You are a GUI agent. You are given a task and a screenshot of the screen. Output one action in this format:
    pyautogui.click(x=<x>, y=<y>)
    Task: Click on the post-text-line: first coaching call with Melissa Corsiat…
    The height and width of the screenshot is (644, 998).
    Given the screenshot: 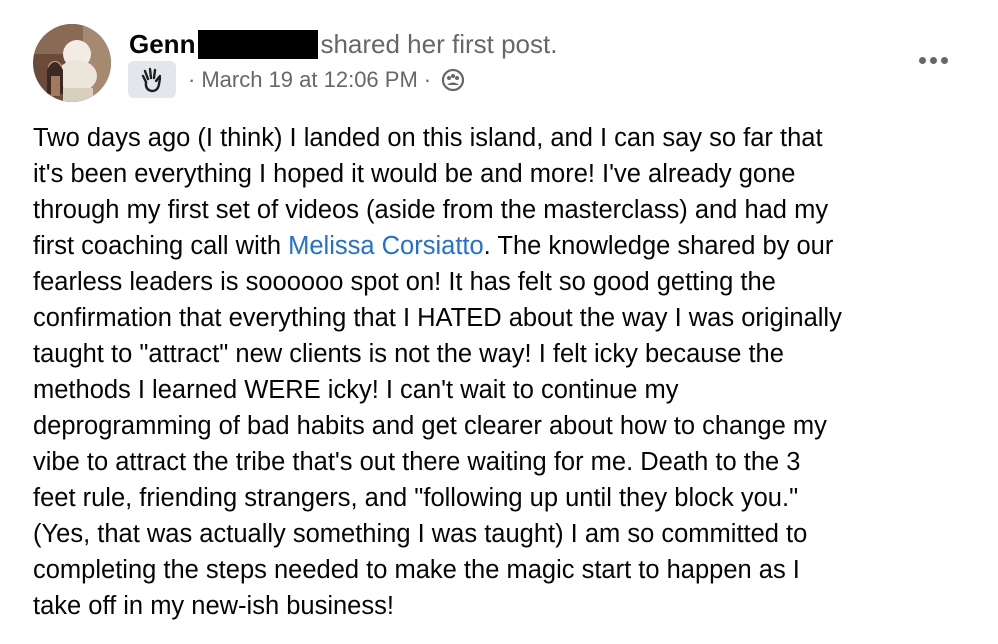 What is the action you would take?
    pyautogui.click(x=508, y=246)
    